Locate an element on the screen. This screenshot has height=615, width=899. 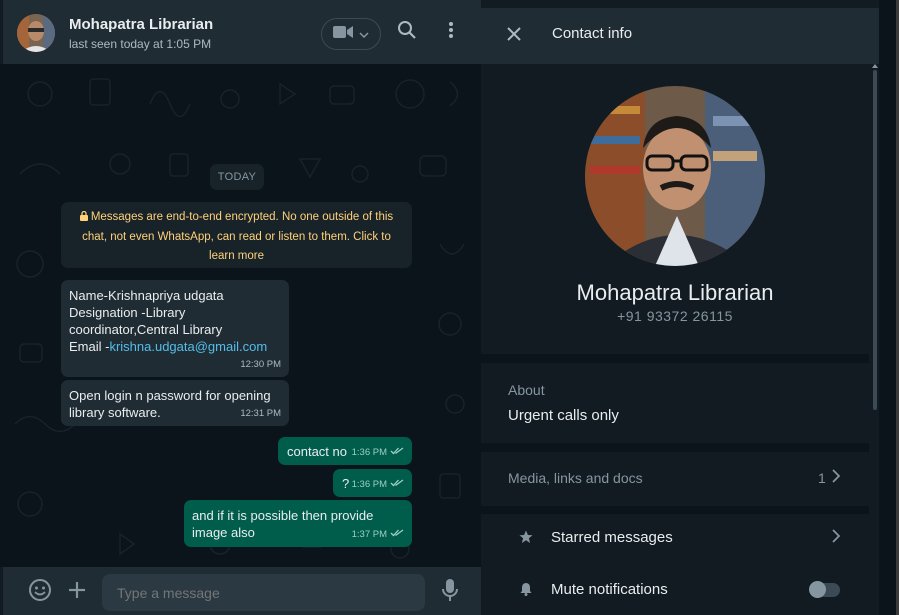
starred-messages-label: Starred messages is located at coordinates (612, 537).